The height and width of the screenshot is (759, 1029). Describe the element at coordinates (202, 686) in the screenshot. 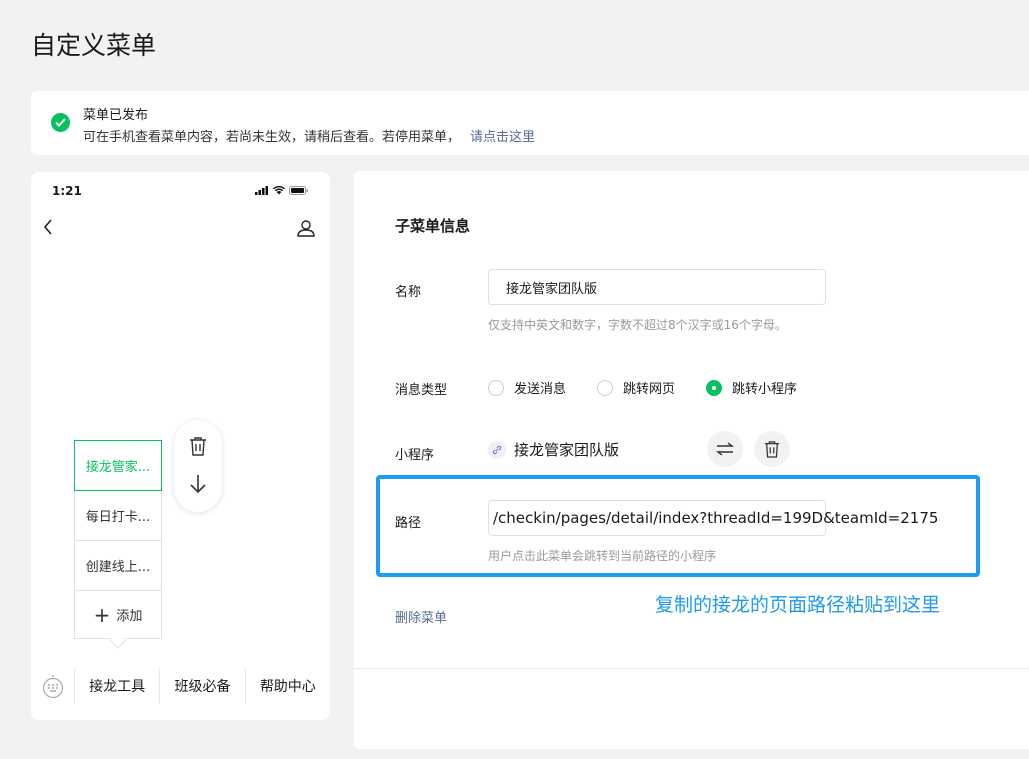

I see `menu-tab: 班级必备` at that location.